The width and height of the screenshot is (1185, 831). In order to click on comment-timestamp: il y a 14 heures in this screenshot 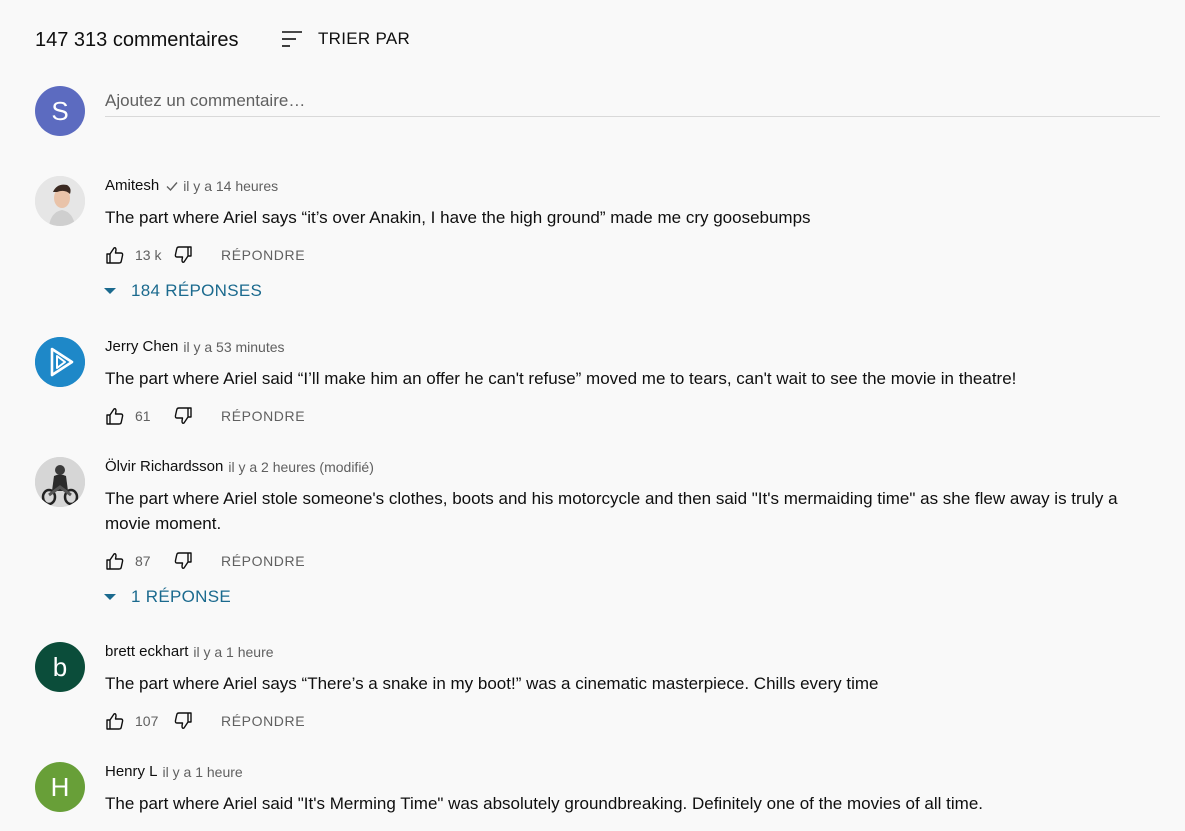, I will do `click(230, 186)`.